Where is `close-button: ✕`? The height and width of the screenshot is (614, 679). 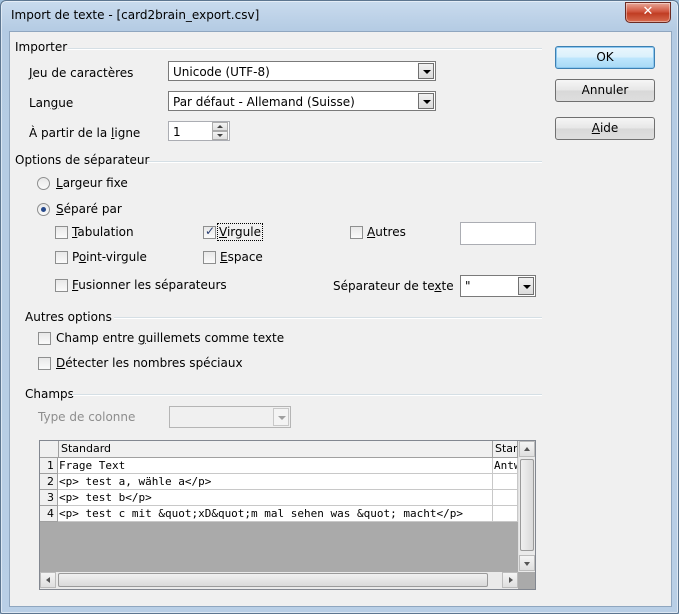
close-button: ✕ is located at coordinates (648, 12).